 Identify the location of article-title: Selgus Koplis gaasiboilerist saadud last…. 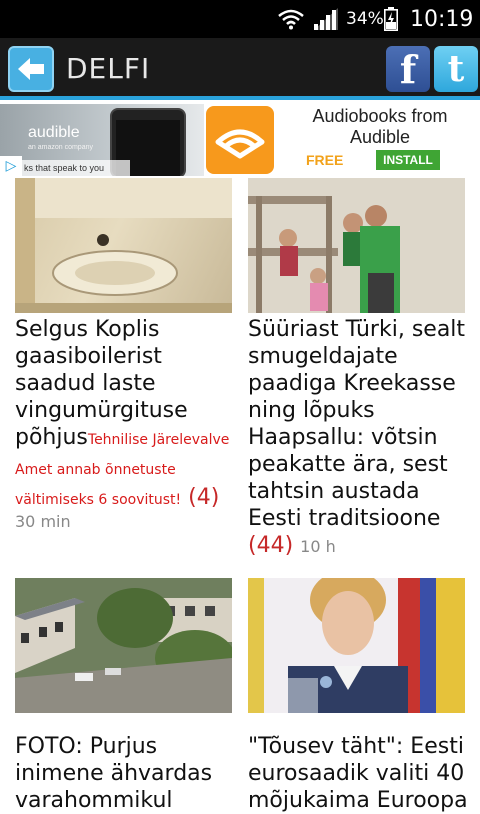
(101, 383).